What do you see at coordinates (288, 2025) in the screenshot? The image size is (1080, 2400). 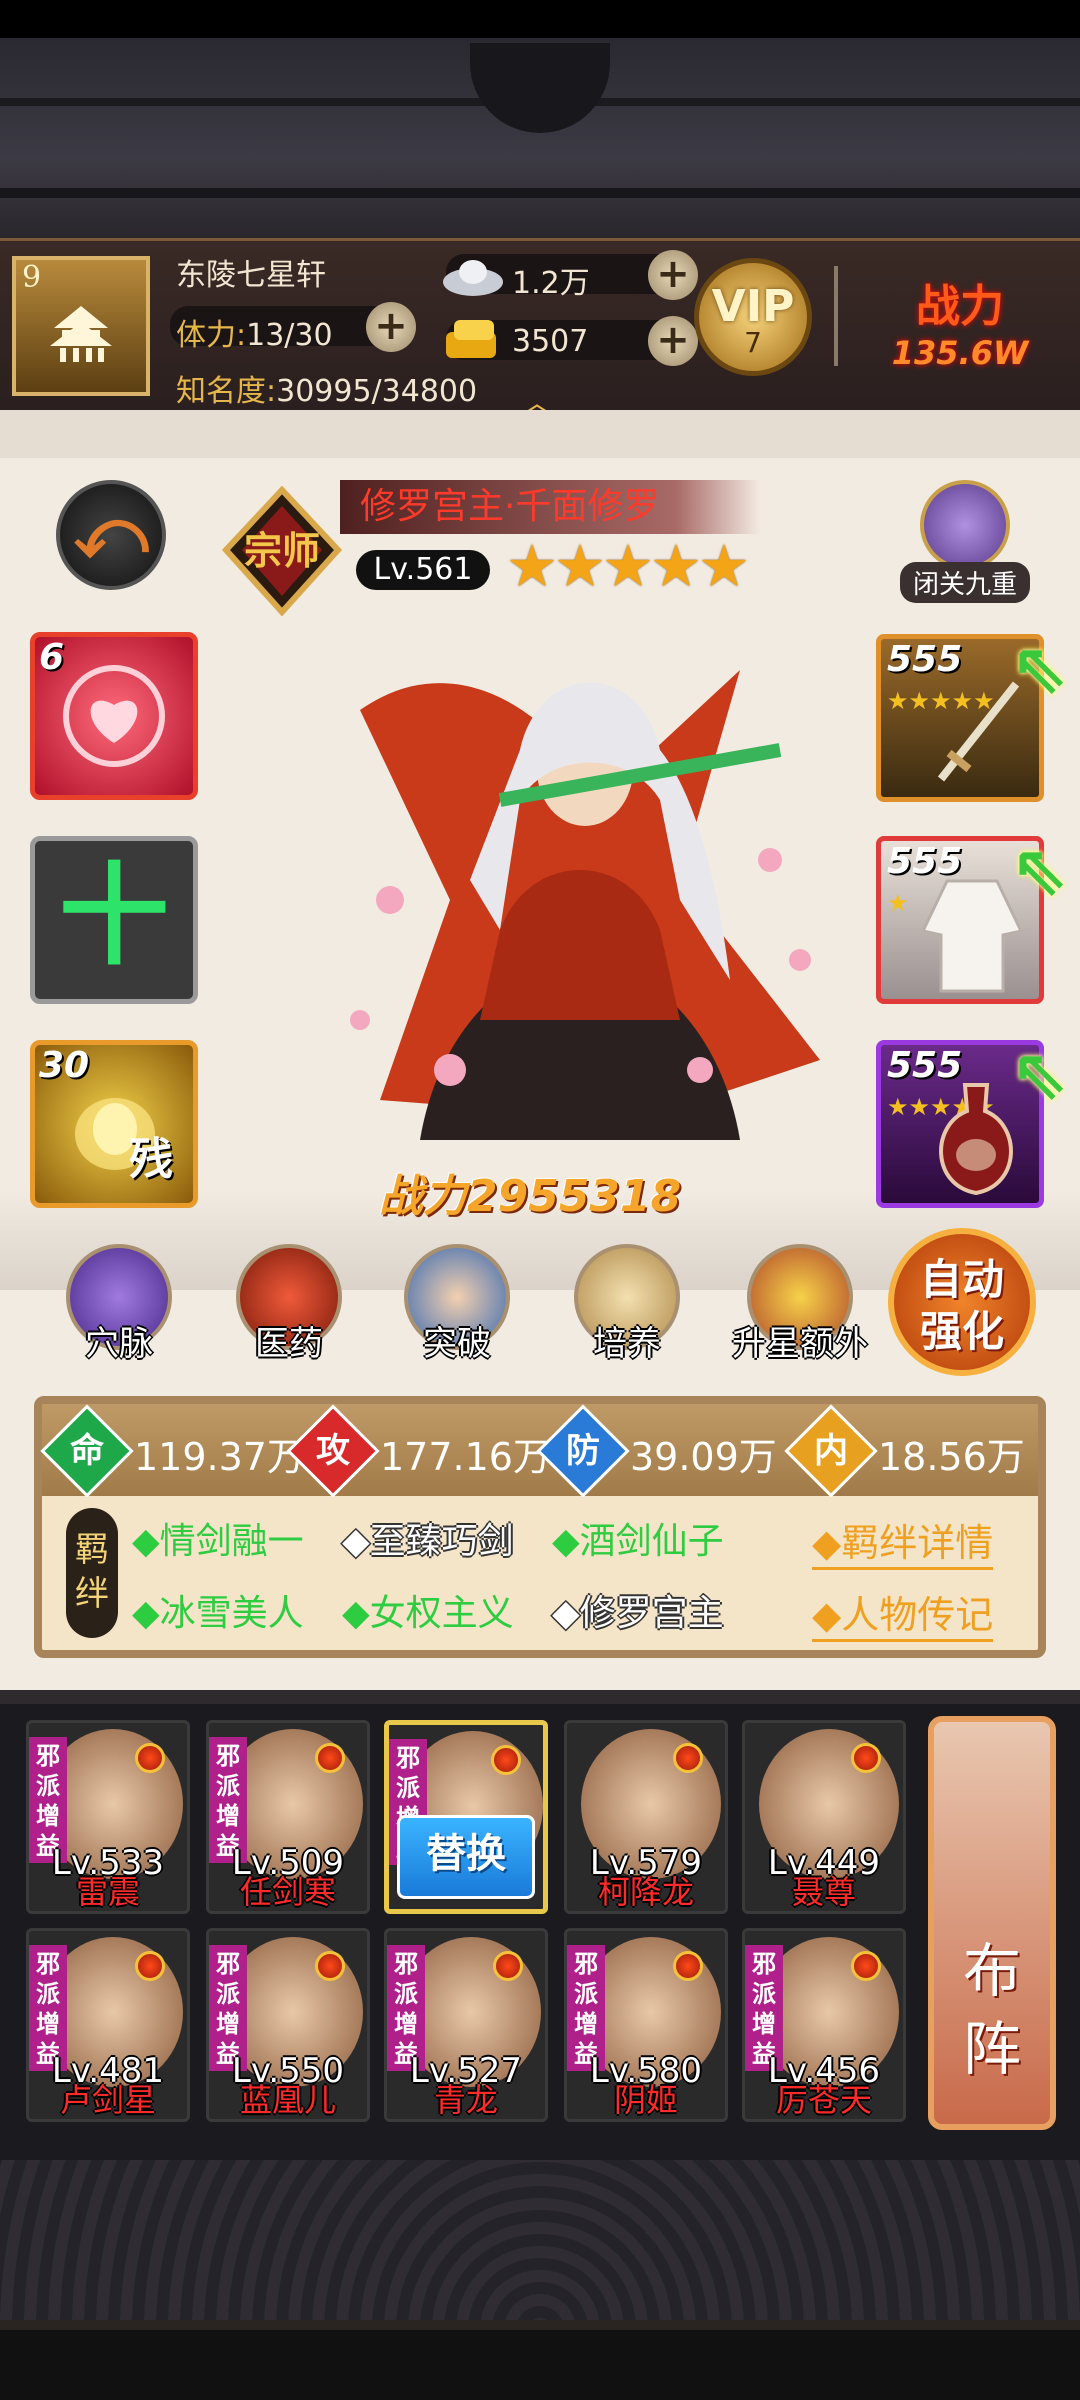 I see `team-member-card: 邪派增益 Lv.550 蓝凰儿` at bounding box center [288, 2025].